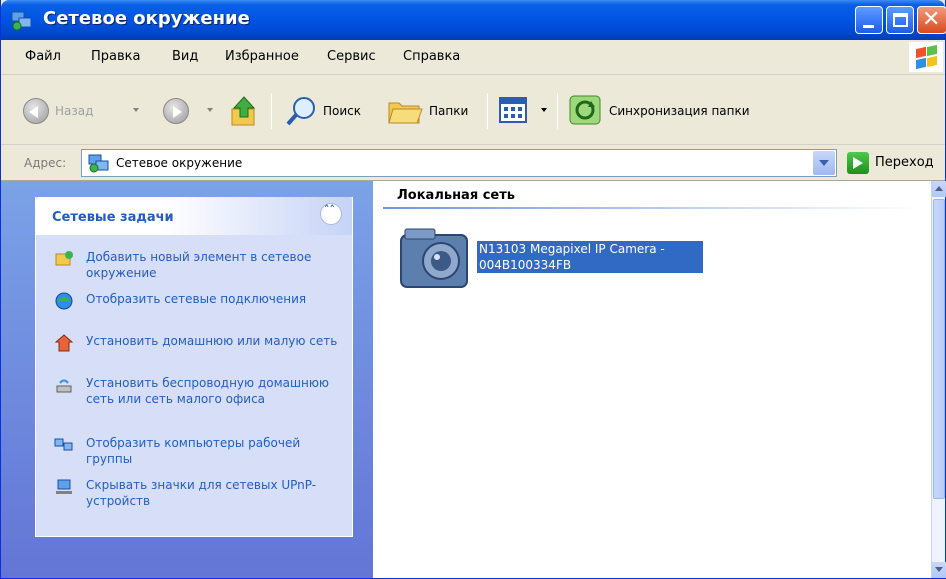  What do you see at coordinates (63, 444) in the screenshot?
I see `workgroup-computers-icon` at bounding box center [63, 444].